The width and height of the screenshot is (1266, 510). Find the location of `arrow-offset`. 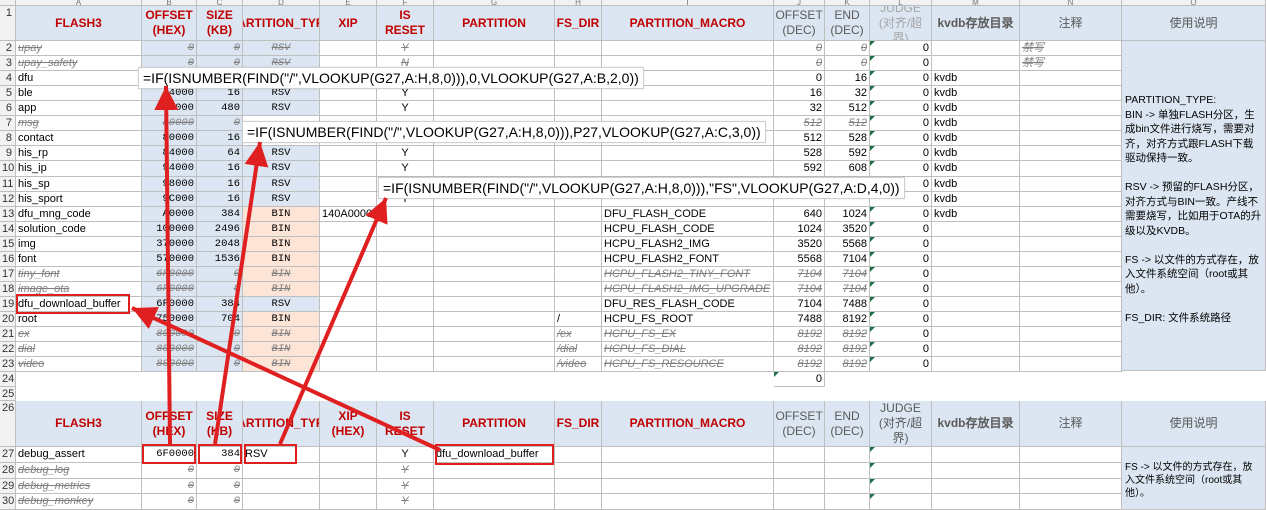

arrow-offset is located at coordinates (166, 265).